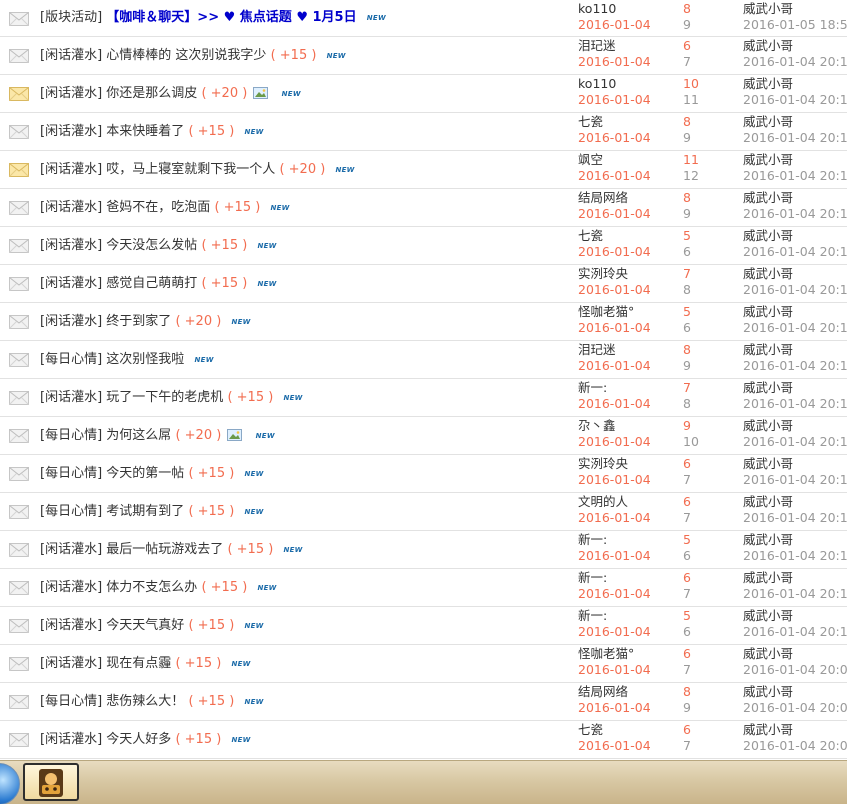 The width and height of the screenshot is (847, 804). I want to click on thread-title-link: 今天人好多, so click(138, 739).